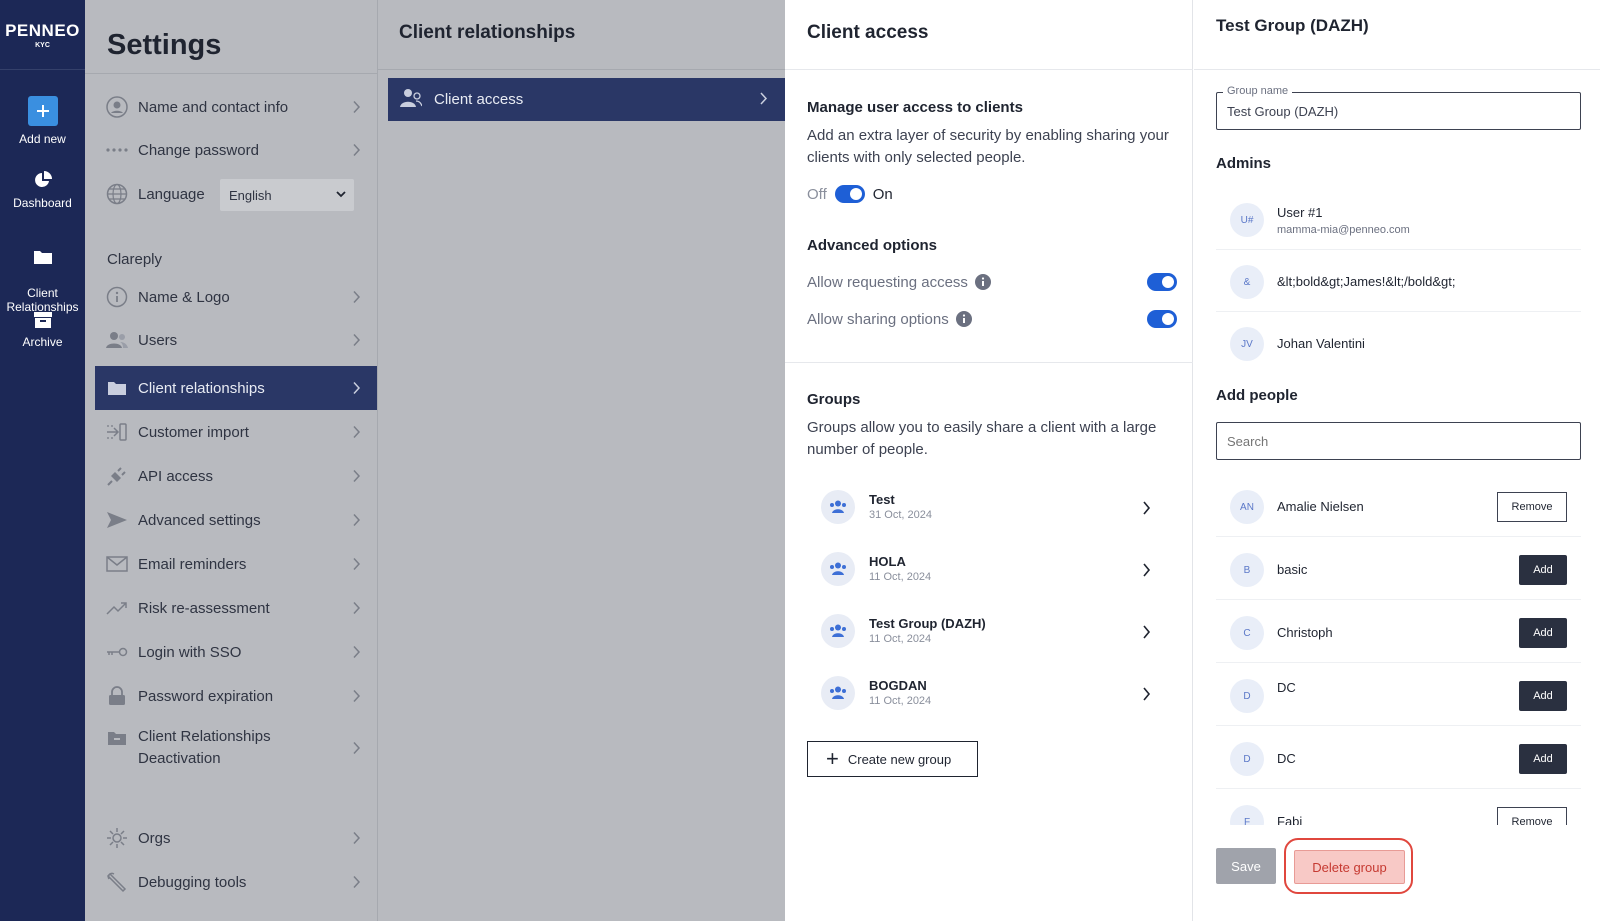  Describe the element at coordinates (1162, 319) in the screenshot. I see `sharing-options-toggle` at that location.